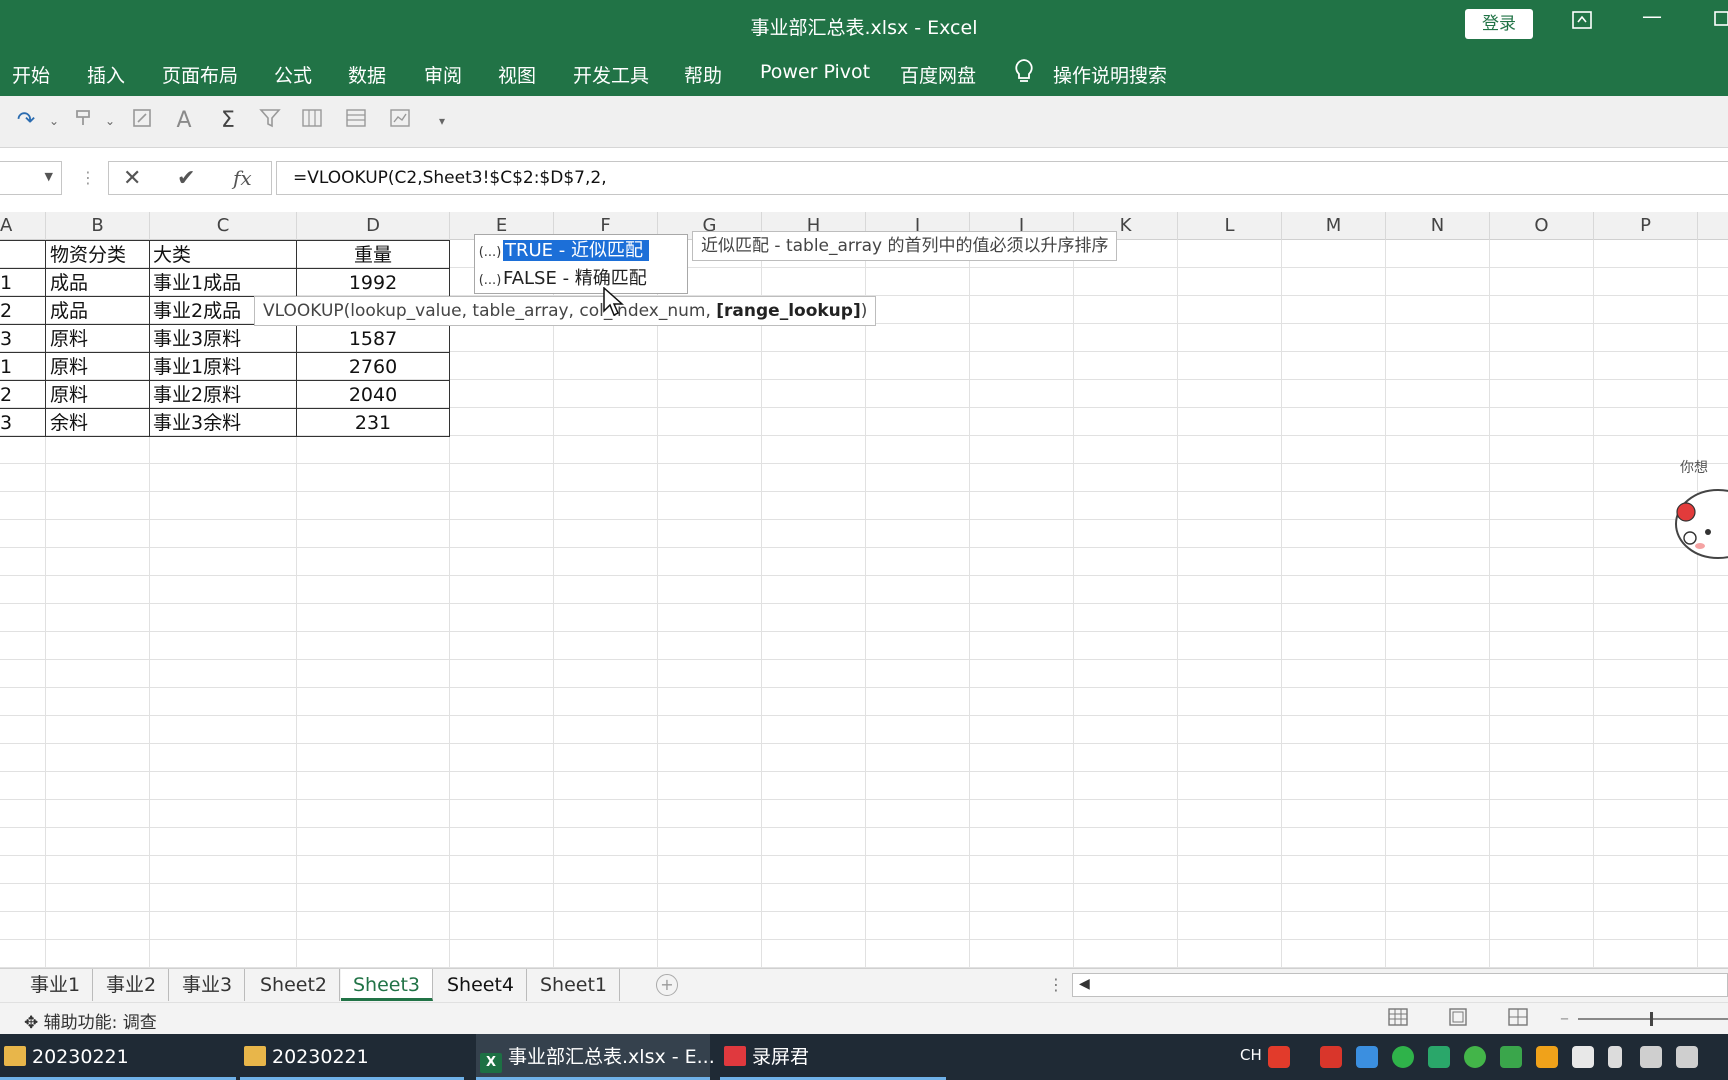 This screenshot has height=1080, width=1728. Describe the element at coordinates (367, 74) in the screenshot. I see `tab-data: 数据` at that location.